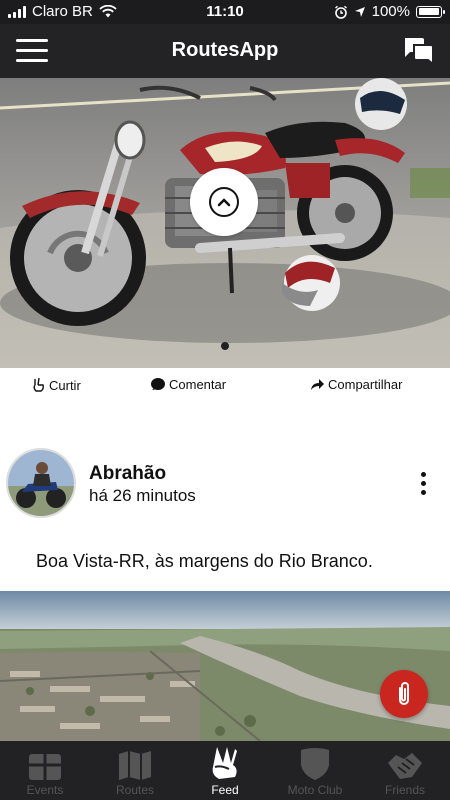 The width and height of the screenshot is (450, 800). I want to click on alarm-icon, so click(340, 12).